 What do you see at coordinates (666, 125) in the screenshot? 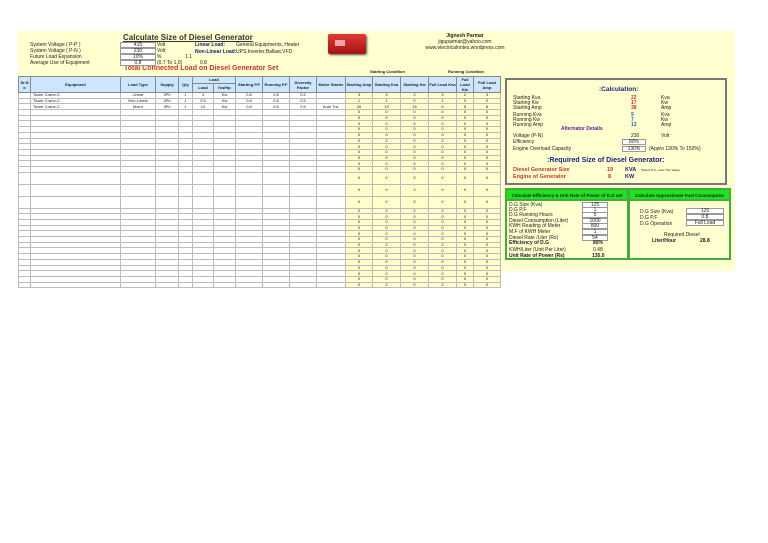
I see `calc-unit: Amp` at bounding box center [666, 125].